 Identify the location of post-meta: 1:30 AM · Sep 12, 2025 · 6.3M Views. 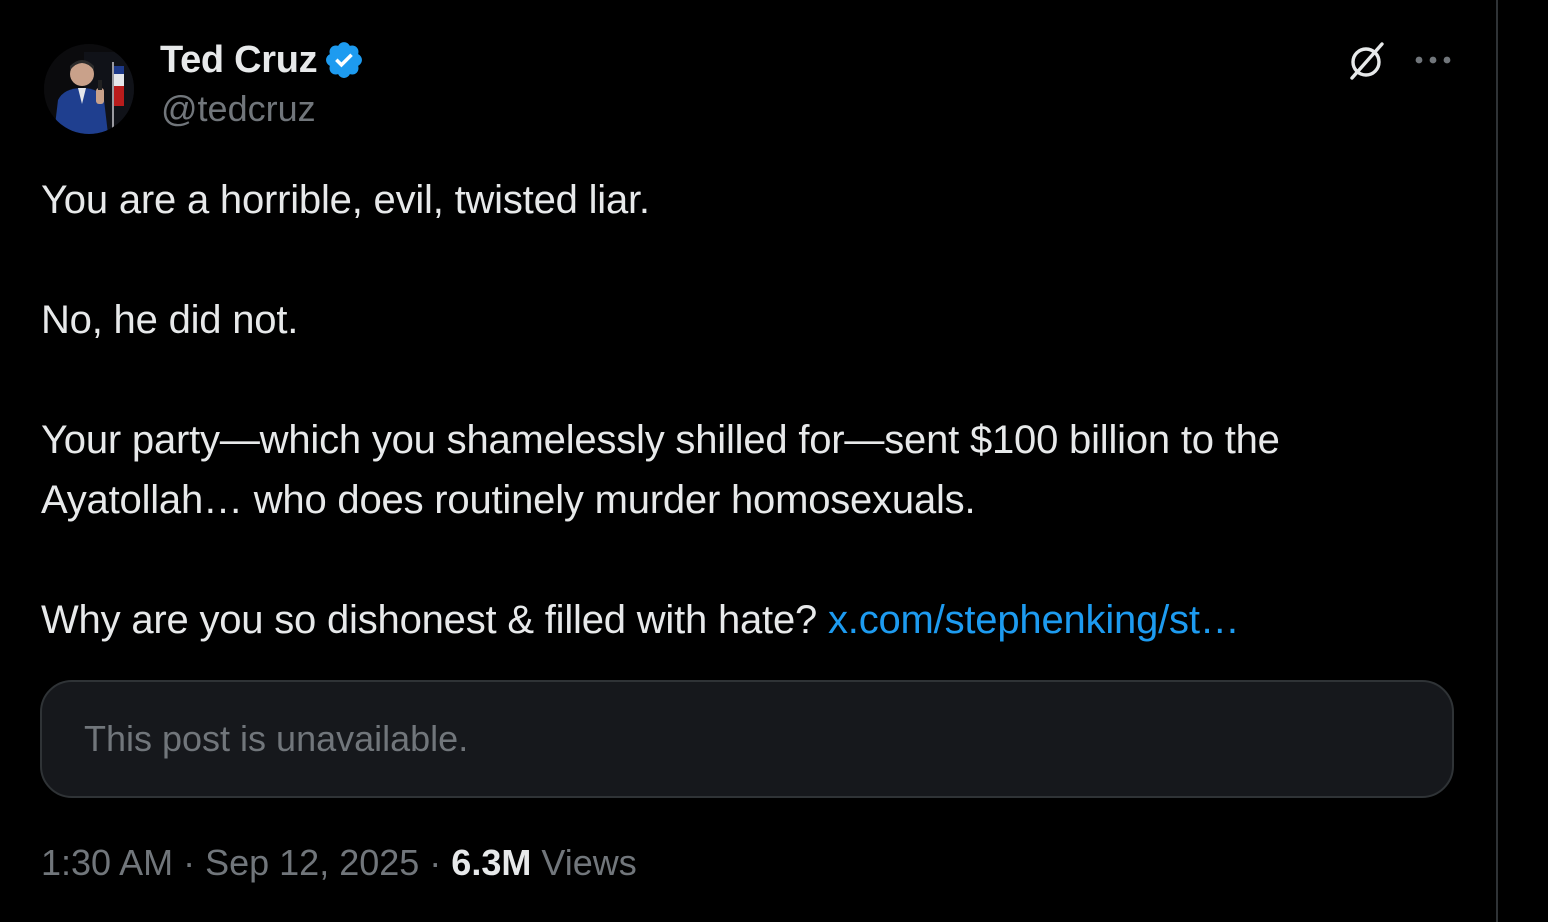
(339, 863).